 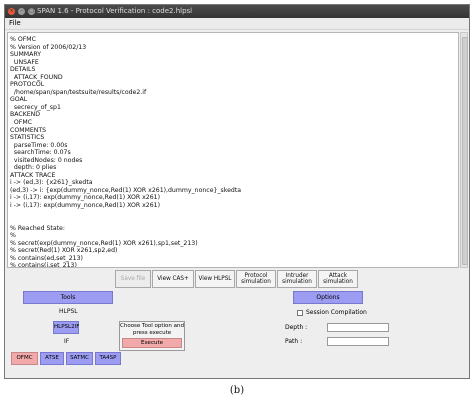 I want to click on path-label: Path :, so click(x=294, y=341).